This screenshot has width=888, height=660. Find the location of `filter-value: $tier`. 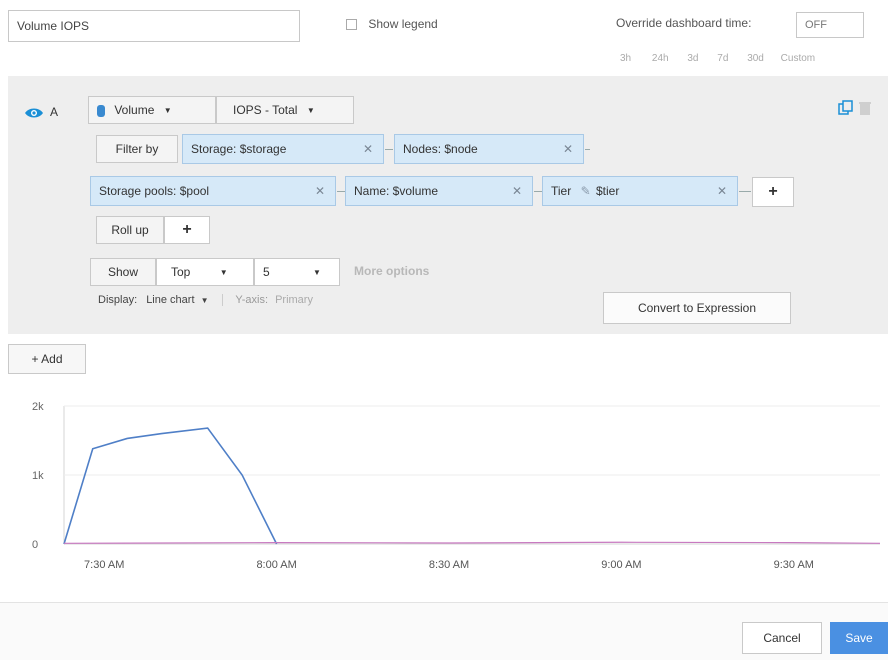

filter-value: $tier is located at coordinates (607, 191).